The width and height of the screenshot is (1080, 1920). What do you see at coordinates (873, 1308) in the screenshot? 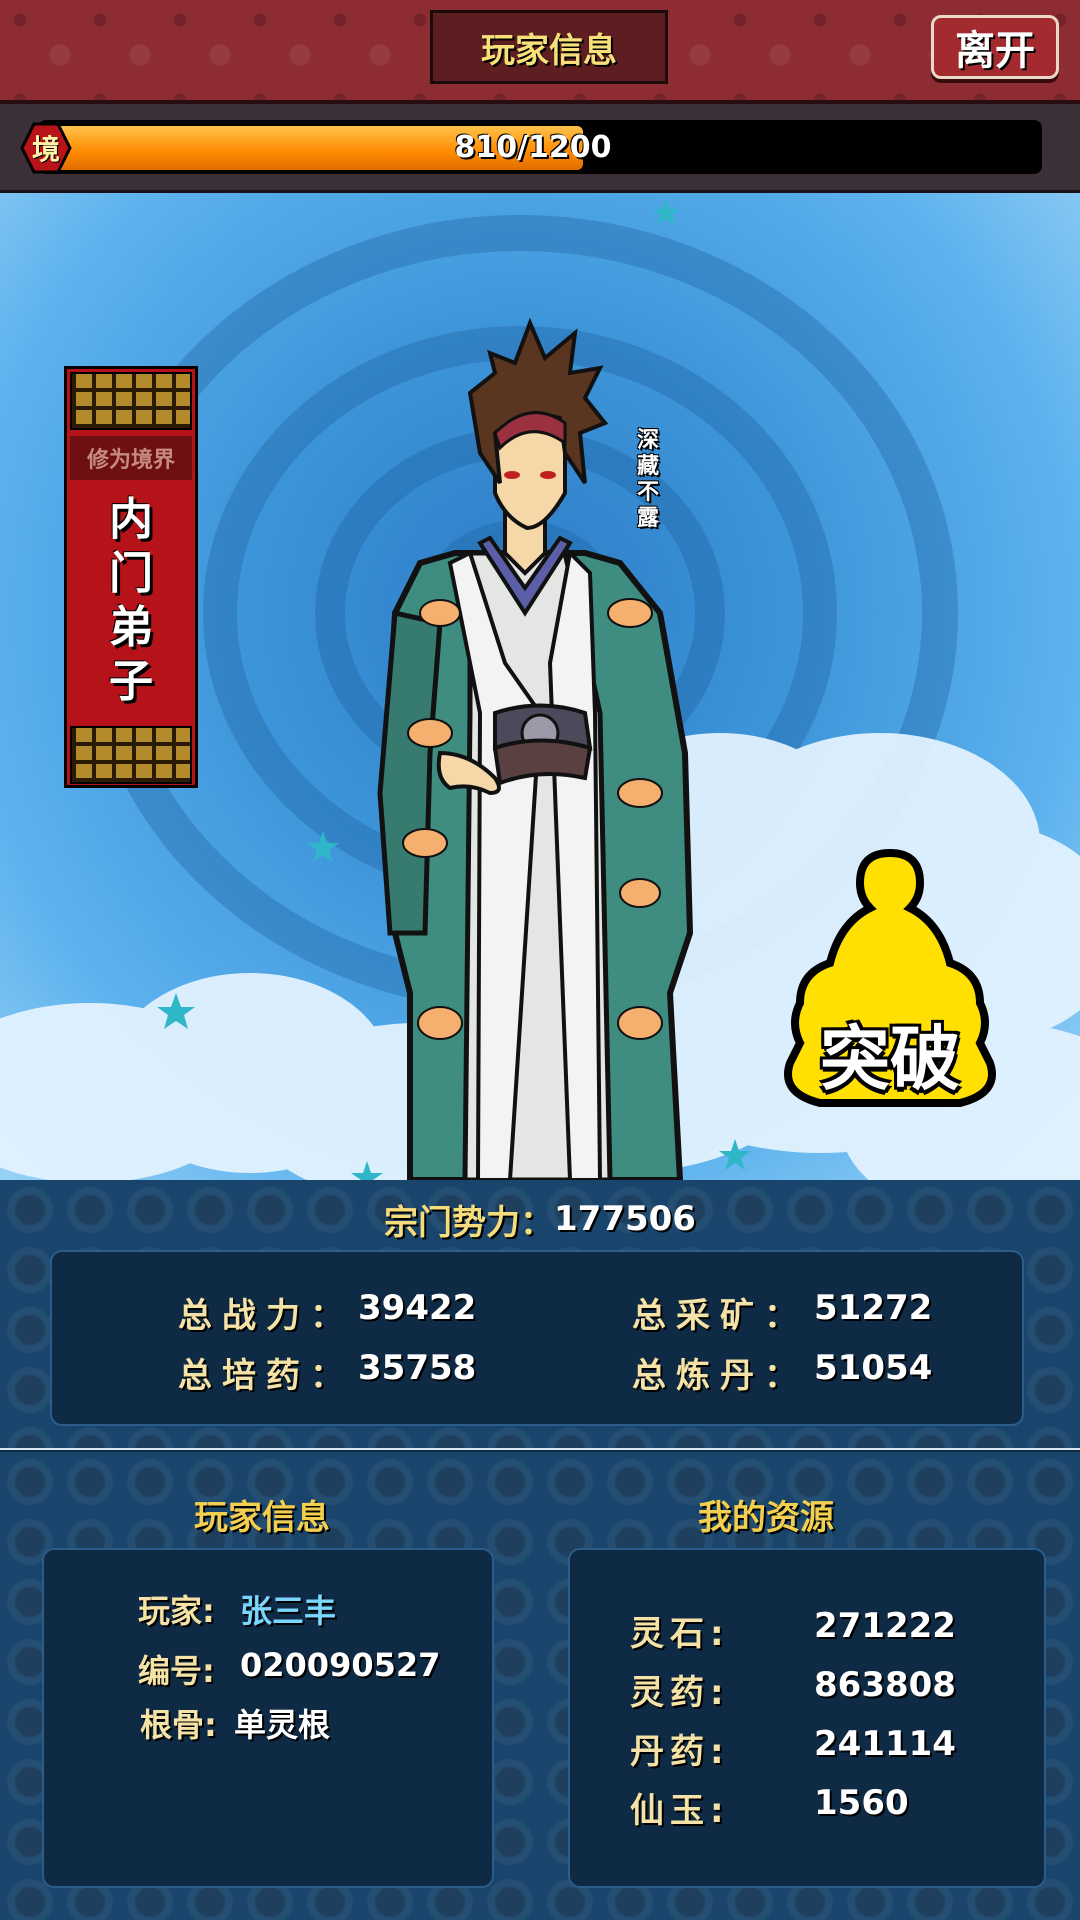
I see `mining-value: 51272` at bounding box center [873, 1308].